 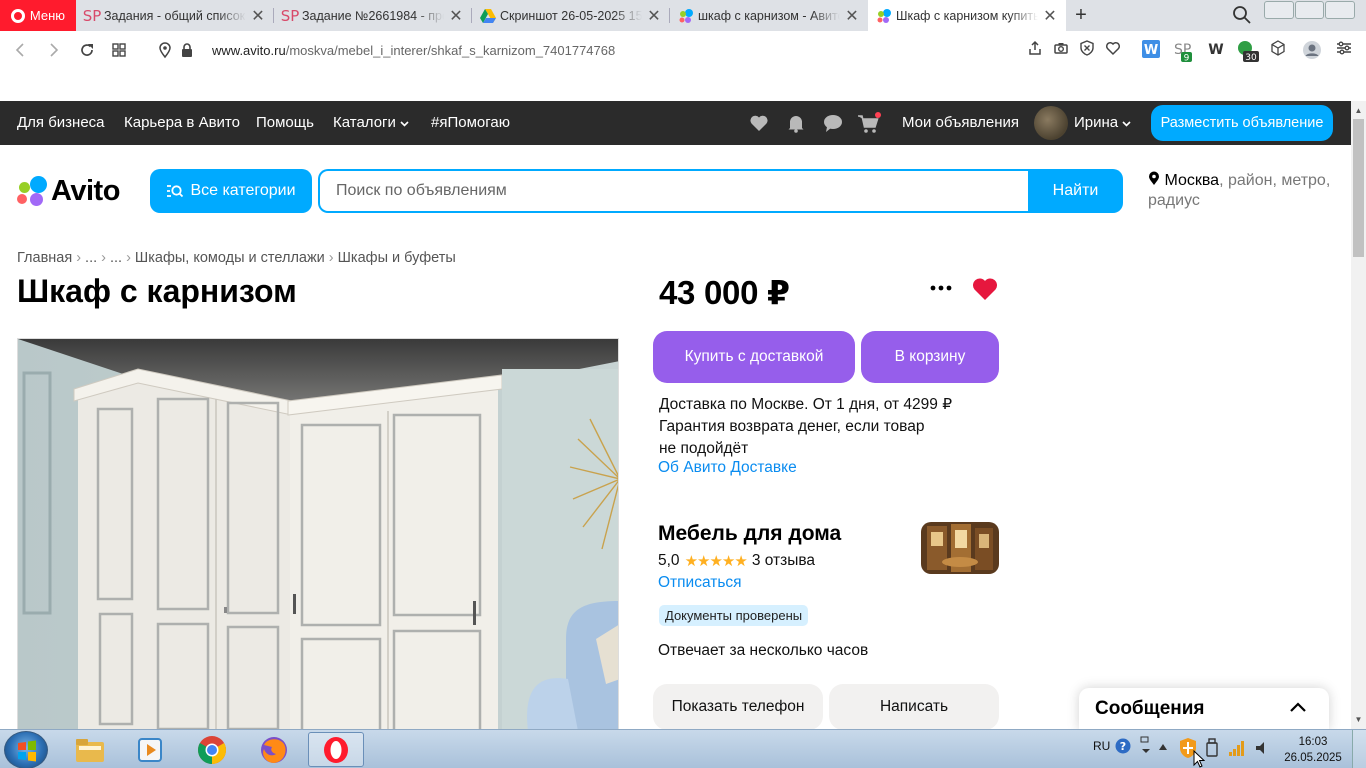 I want to click on w-dark-extension-icon: W, so click(x=1216, y=50).